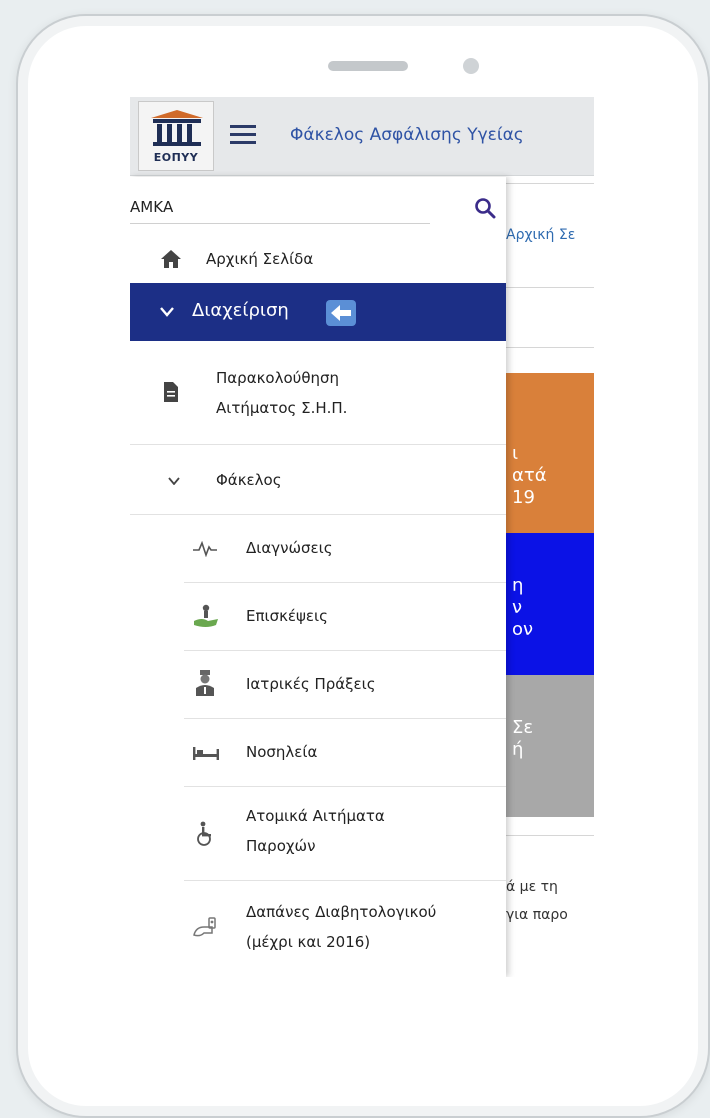 This screenshot has height=1118, width=710. Describe the element at coordinates (485, 208) in the screenshot. I see `search-icon` at that location.